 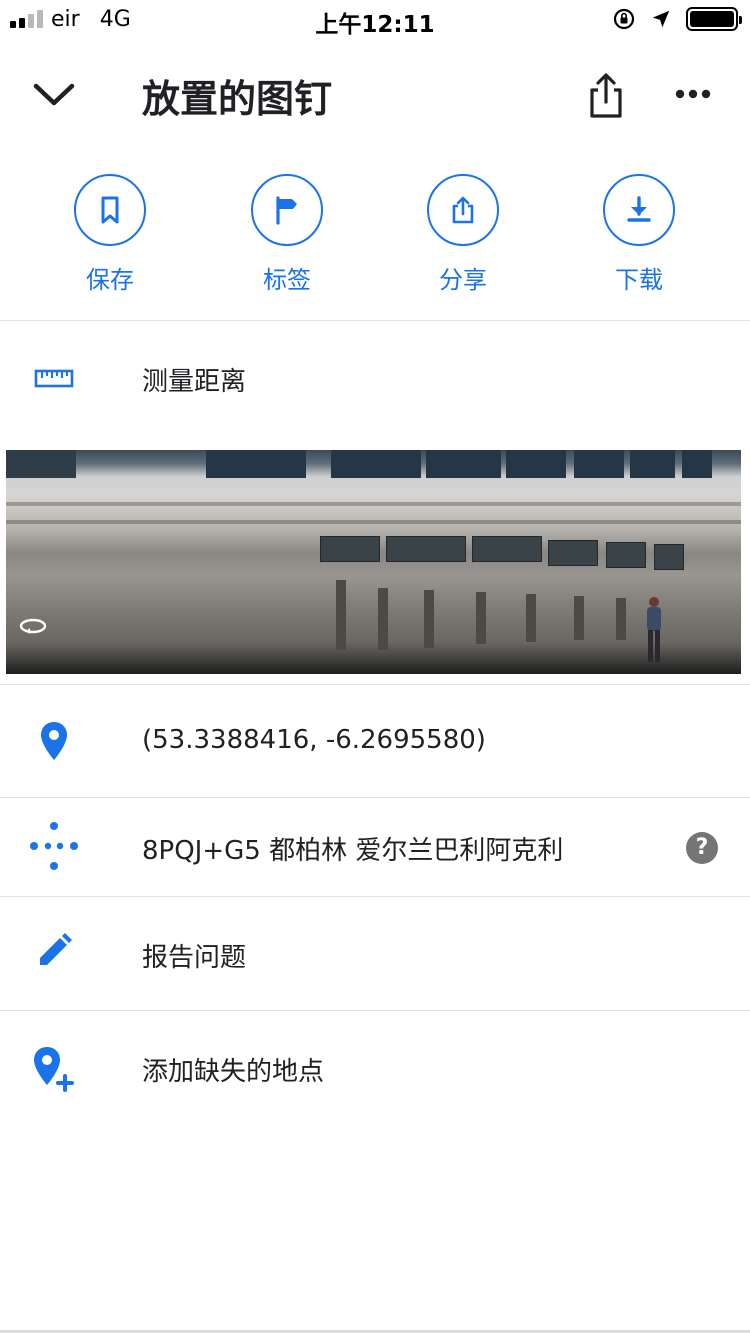 I want to click on flag-icon, so click(x=286, y=210).